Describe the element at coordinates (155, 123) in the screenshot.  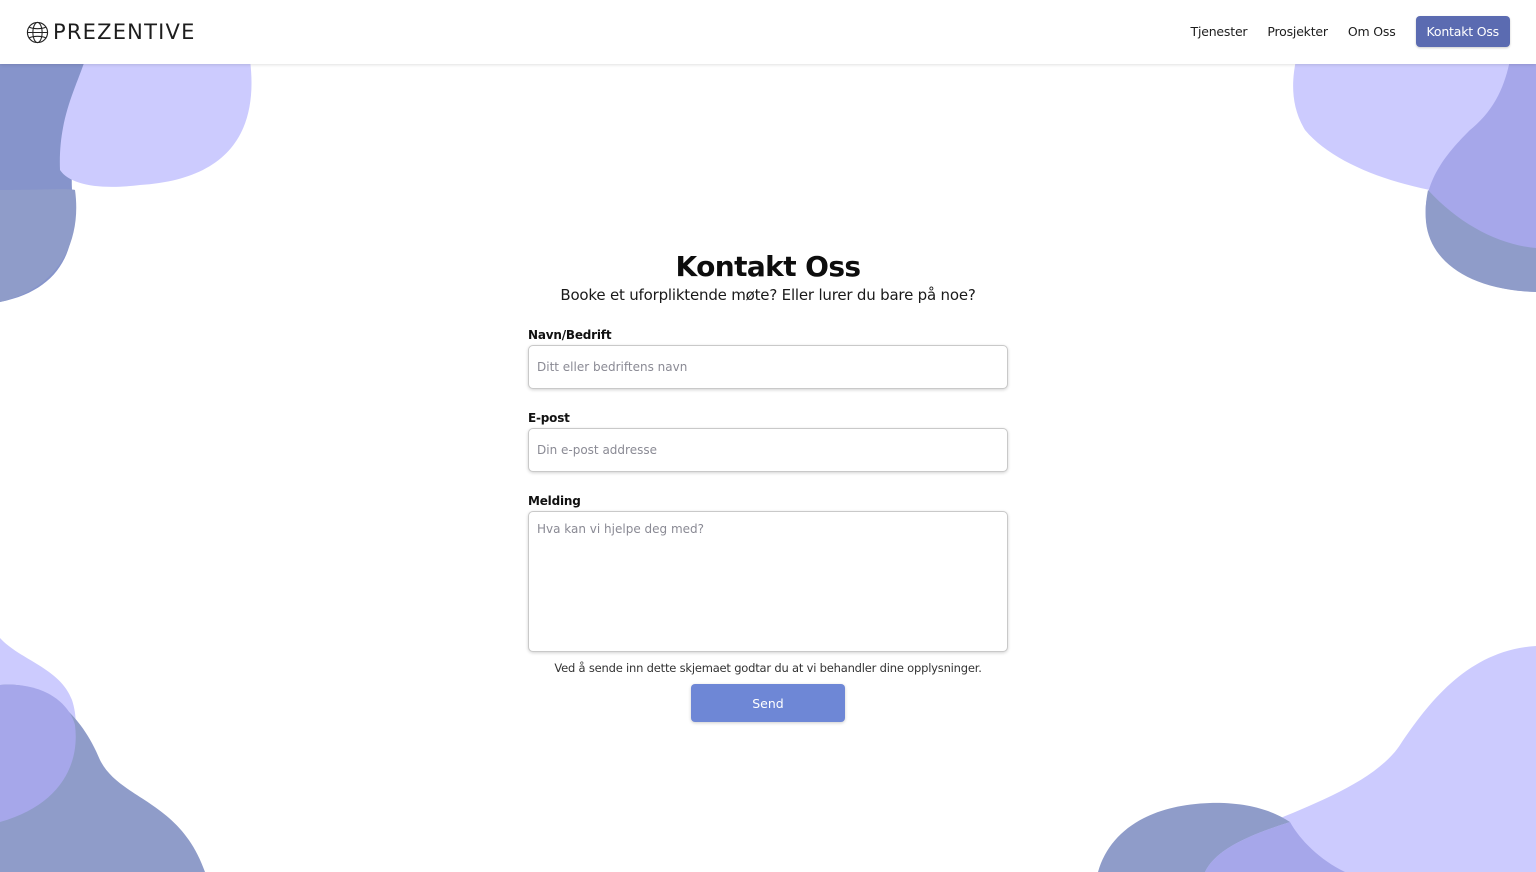
I see `blob-top-left-light` at that location.